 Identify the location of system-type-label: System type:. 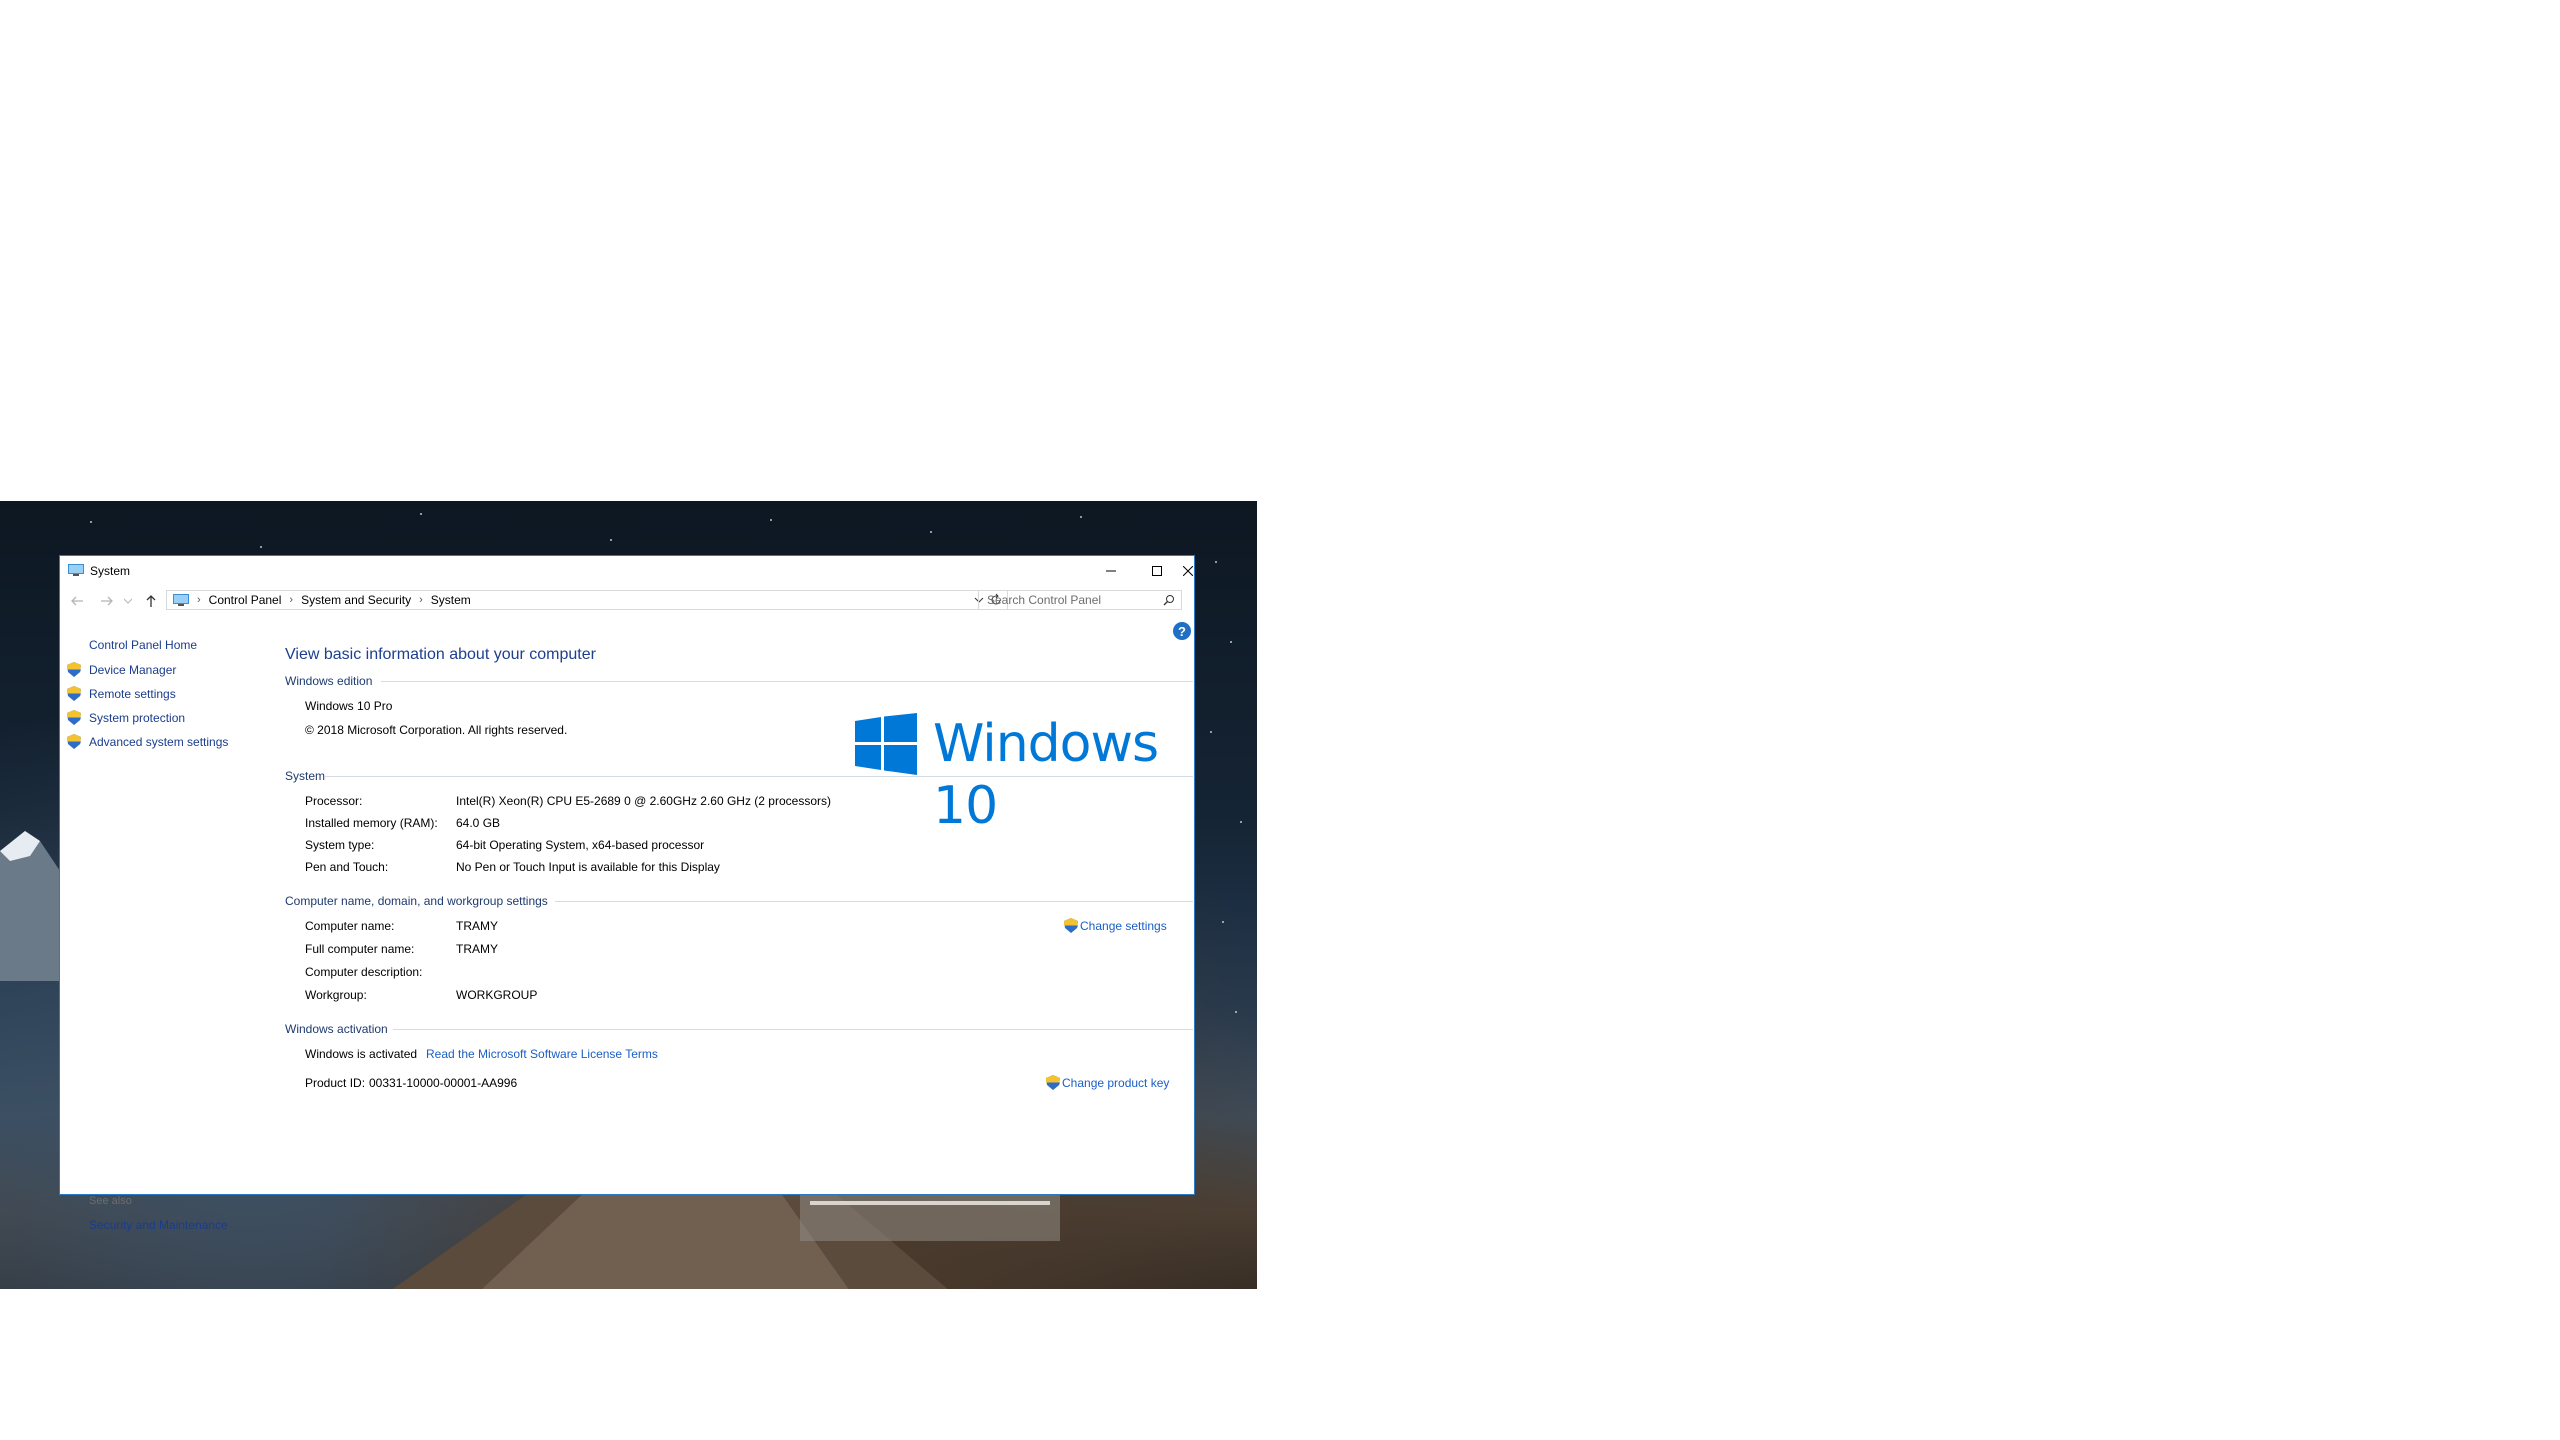
(340, 845).